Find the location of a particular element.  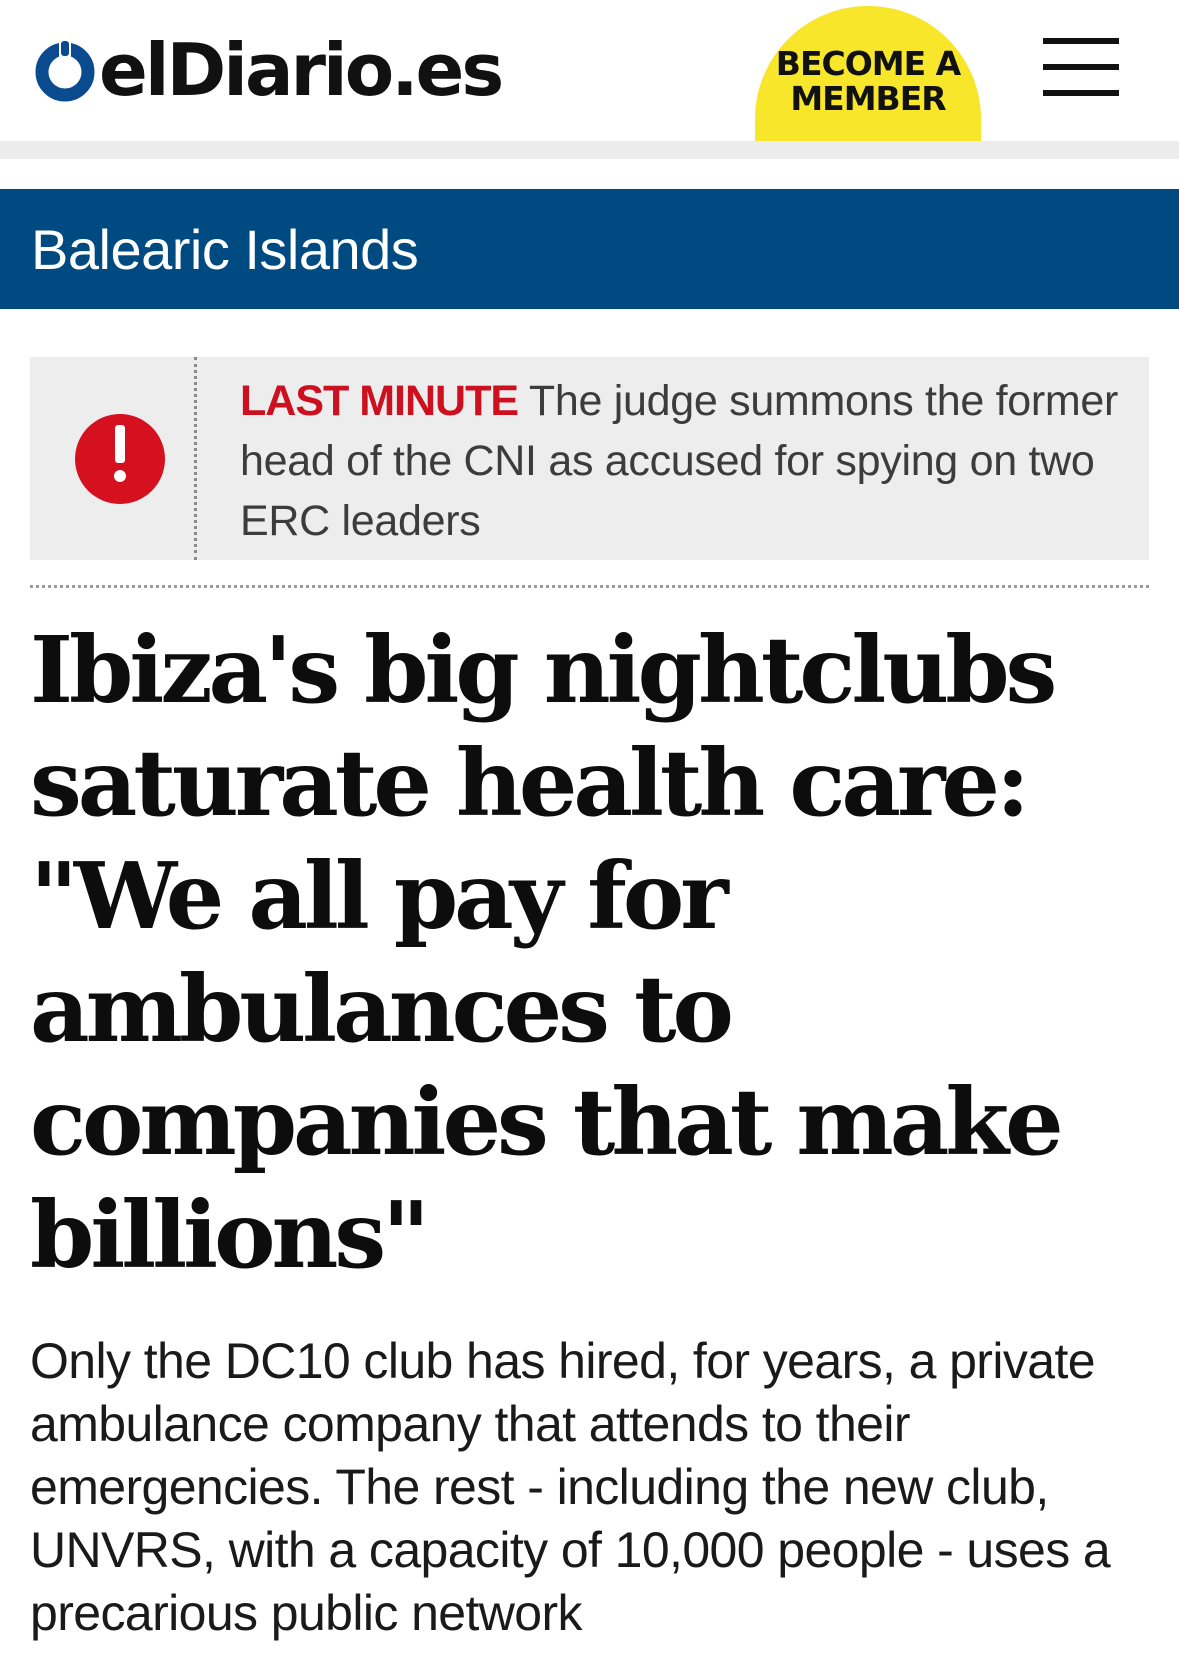

menu-bar-middle is located at coordinates (1081, 67).